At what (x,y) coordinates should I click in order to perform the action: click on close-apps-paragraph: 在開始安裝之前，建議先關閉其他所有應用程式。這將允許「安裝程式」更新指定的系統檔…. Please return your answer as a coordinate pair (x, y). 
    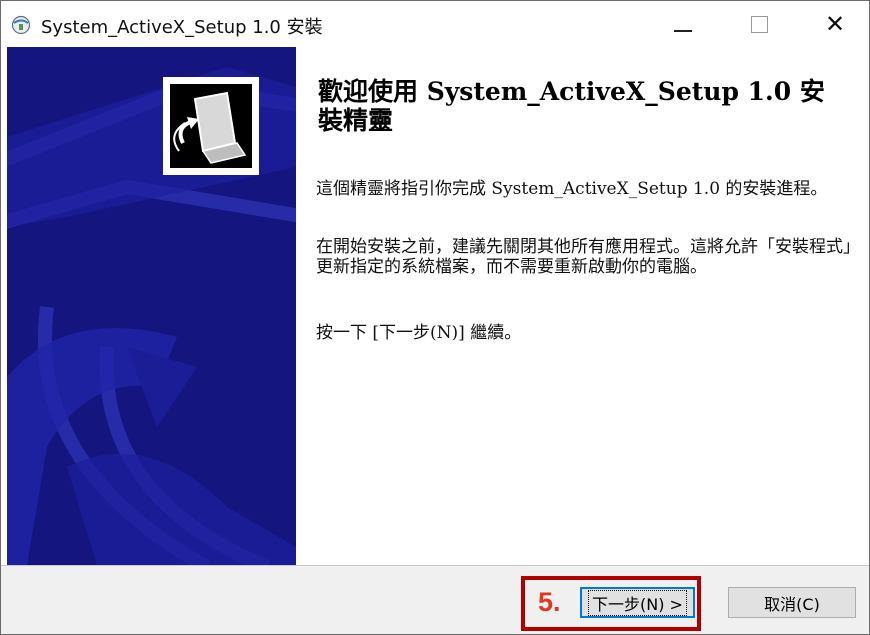
    Looking at the image, I should click on (584, 257).